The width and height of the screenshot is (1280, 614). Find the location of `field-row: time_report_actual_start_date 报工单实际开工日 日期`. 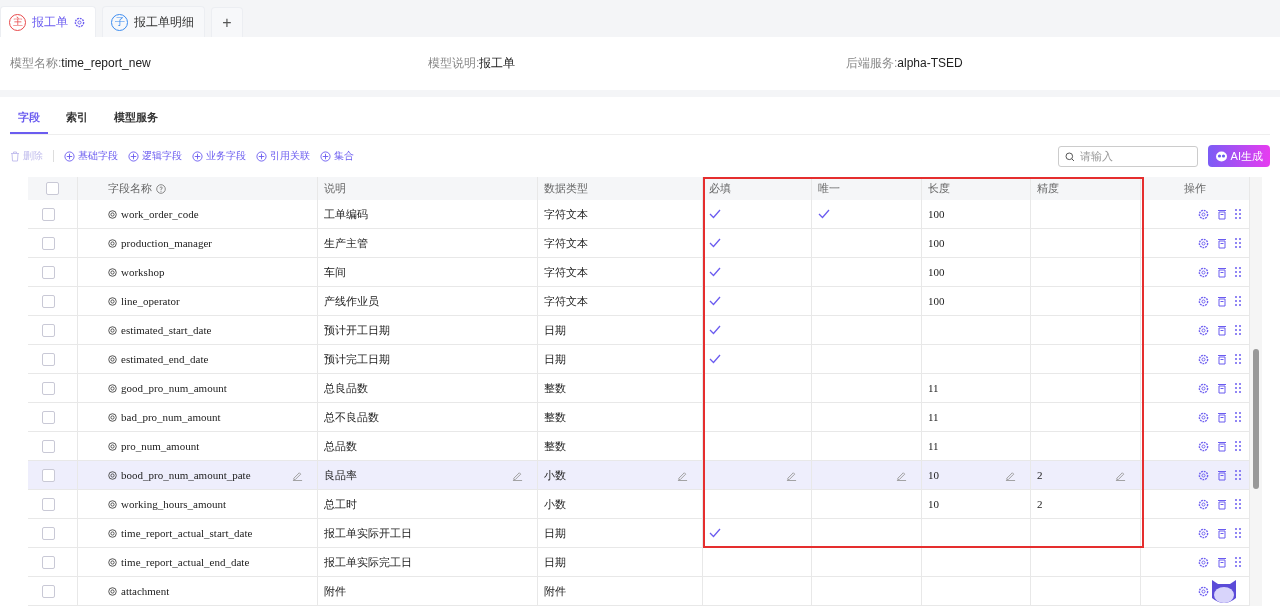

field-row: time_report_actual_start_date 报工单实际开工日 日期 is located at coordinates (639, 533).